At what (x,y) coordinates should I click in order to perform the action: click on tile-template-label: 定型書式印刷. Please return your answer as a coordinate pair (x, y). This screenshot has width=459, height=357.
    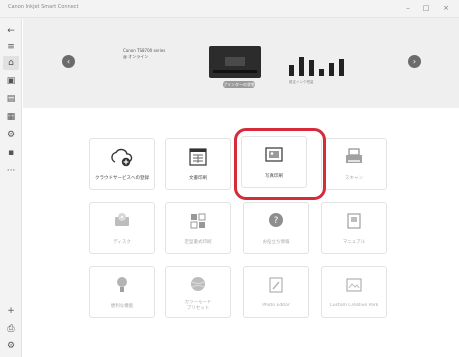
    Looking at the image, I should click on (198, 242).